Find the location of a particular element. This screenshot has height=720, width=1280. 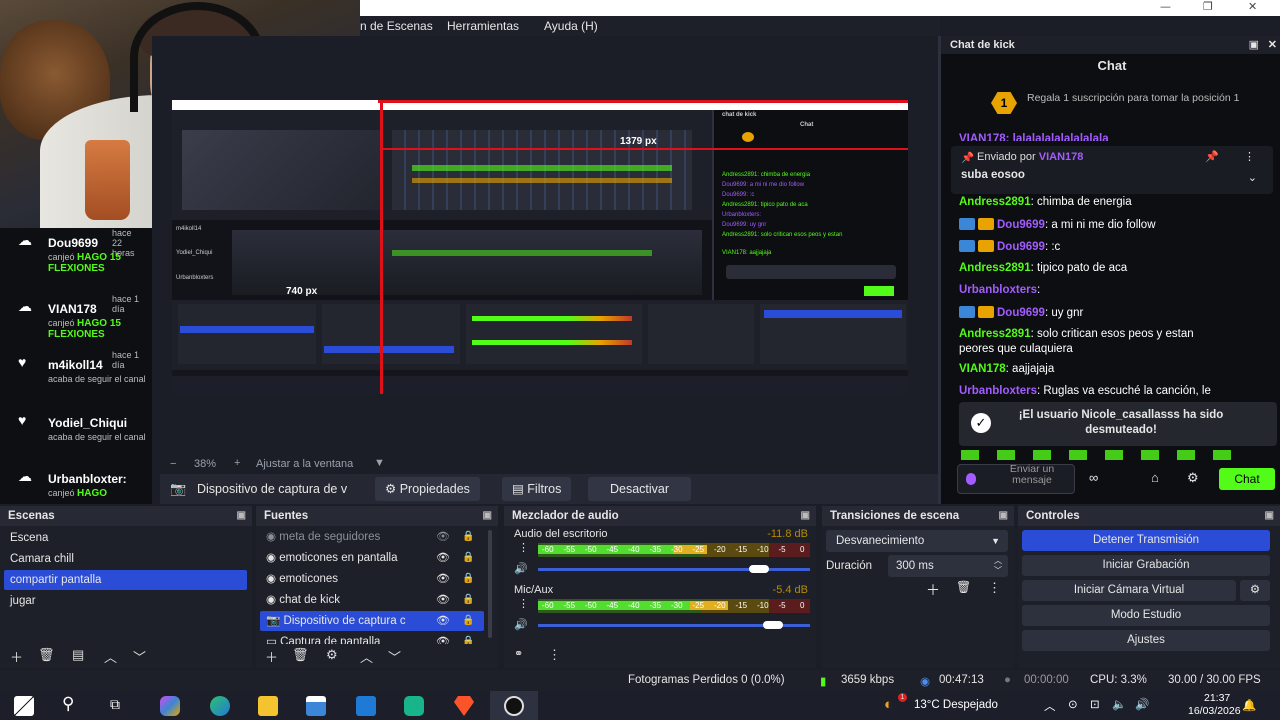

transition-select: Desvanecimiento ▼ is located at coordinates (917, 541).